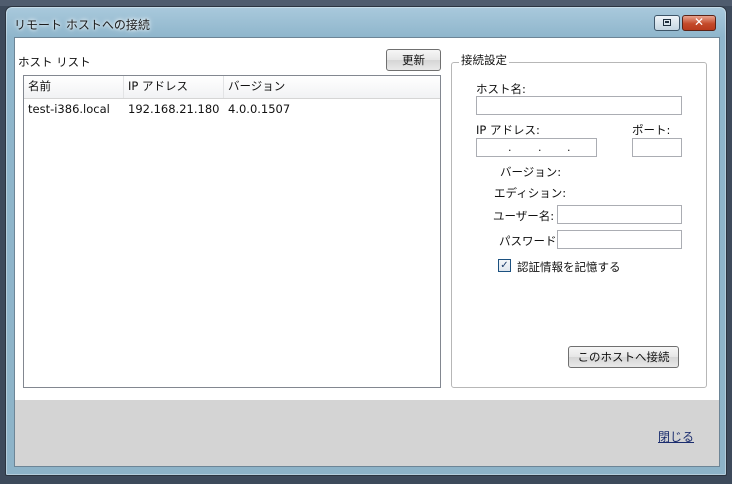 The image size is (732, 484). I want to click on column-header-name: 名前, so click(74, 87).